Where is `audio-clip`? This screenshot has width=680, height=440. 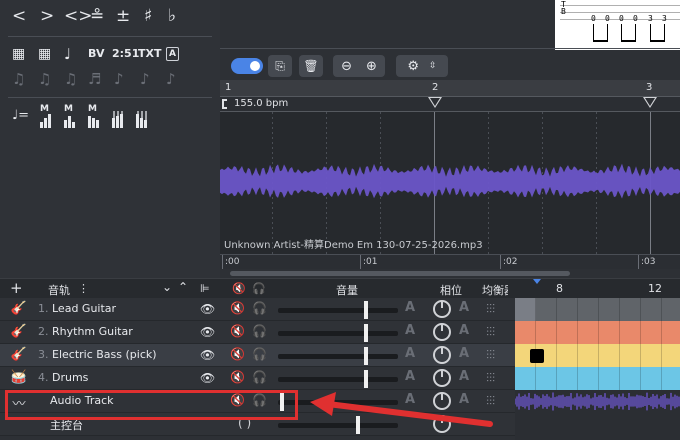
audio-clip is located at coordinates (597, 401).